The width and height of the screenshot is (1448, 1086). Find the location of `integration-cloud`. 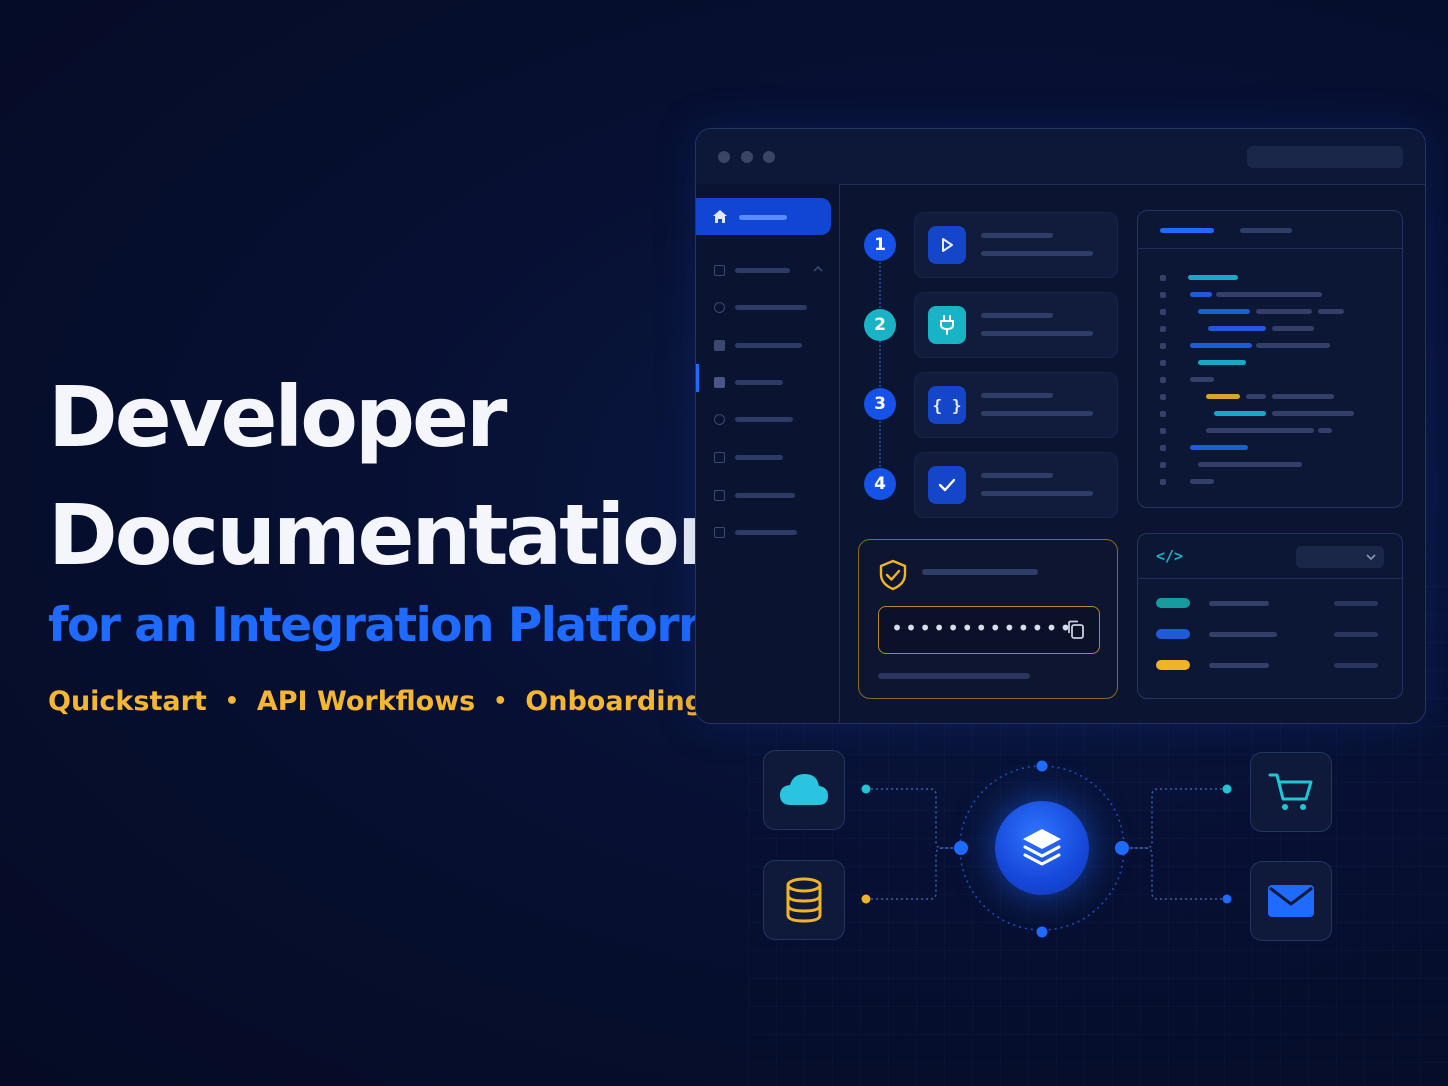

integration-cloud is located at coordinates (804, 790).